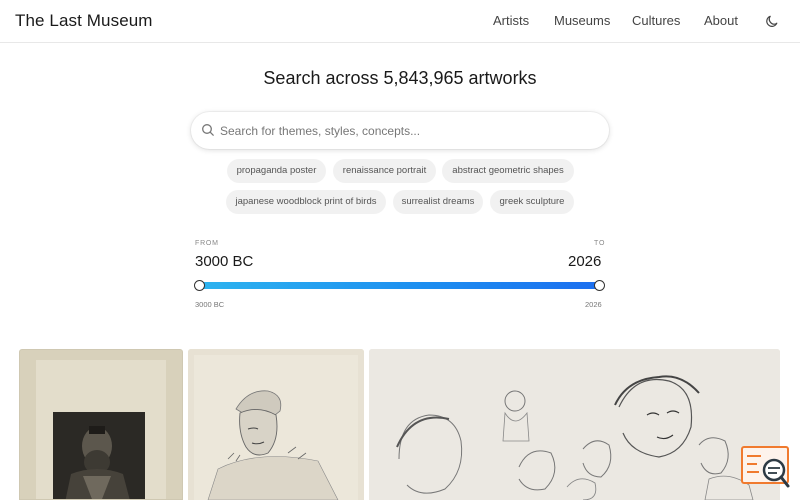 This screenshot has height=500, width=800. Describe the element at coordinates (508, 171) in the screenshot. I see `suggestion-chip: abstract geometric shapes` at that location.